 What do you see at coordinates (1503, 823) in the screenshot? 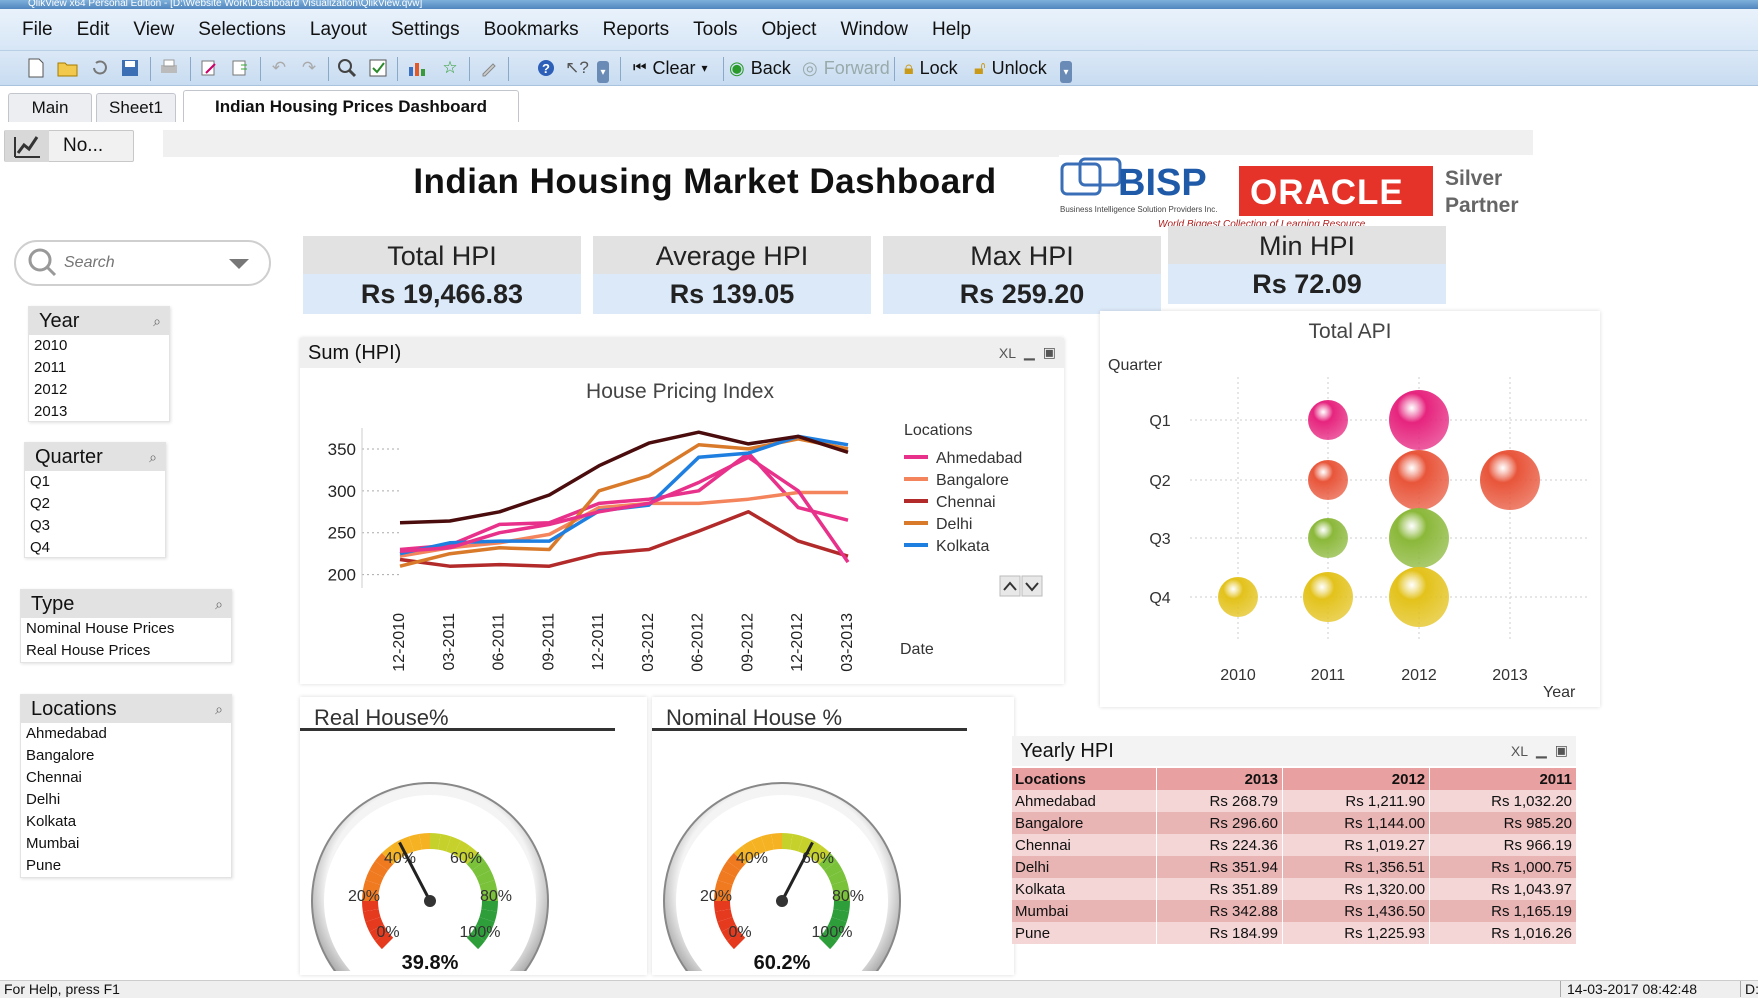
I see `table-cell-value: Rs 985.20` at bounding box center [1503, 823].